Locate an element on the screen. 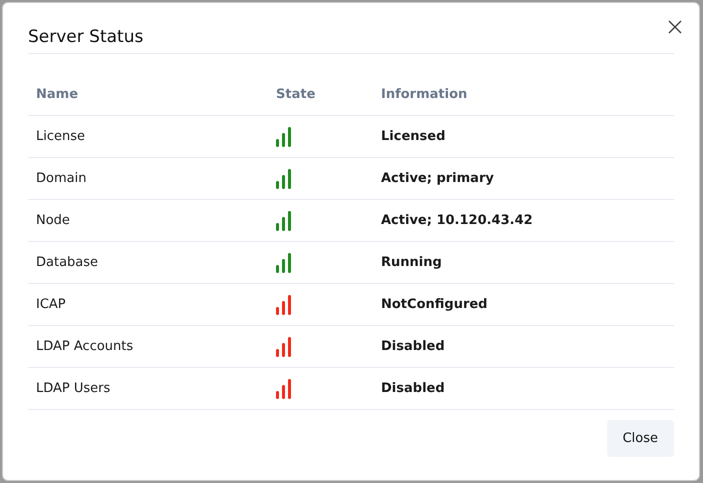  close-button: Close is located at coordinates (640, 438).